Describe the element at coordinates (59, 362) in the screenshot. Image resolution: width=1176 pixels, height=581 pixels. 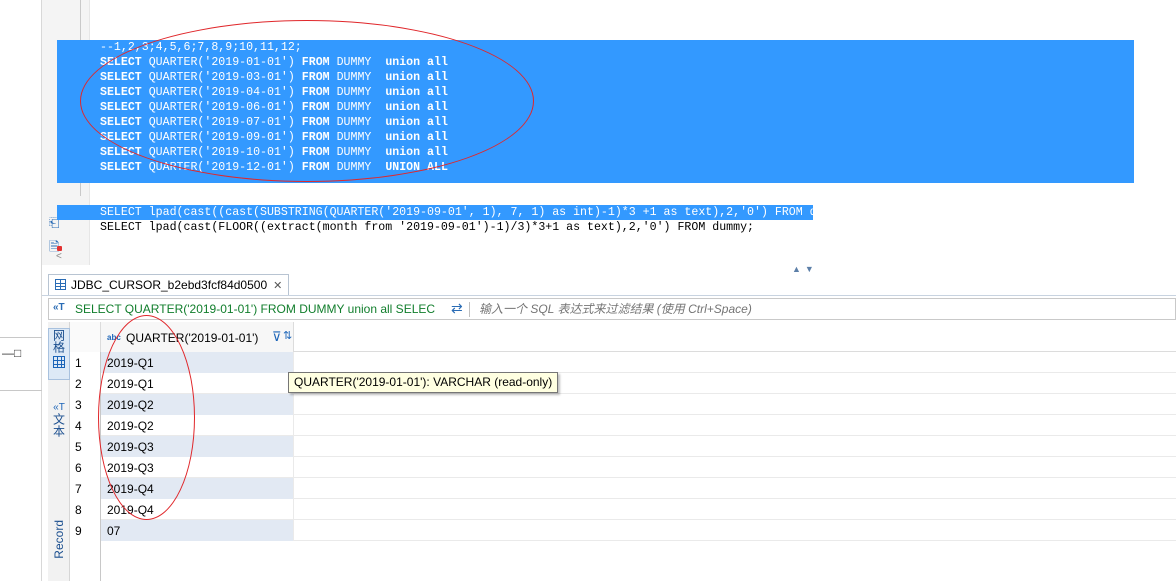
I see `grid-icon` at that location.